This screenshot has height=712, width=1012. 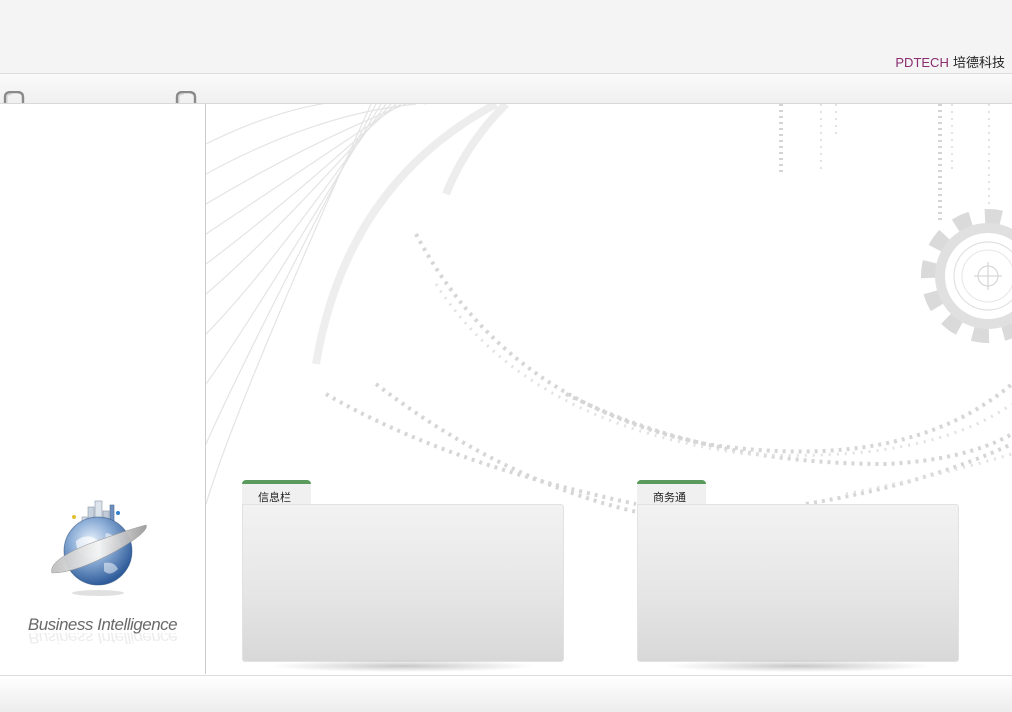 What do you see at coordinates (922, 62) in the screenshot?
I see `brand-name-en: PDTECH` at bounding box center [922, 62].